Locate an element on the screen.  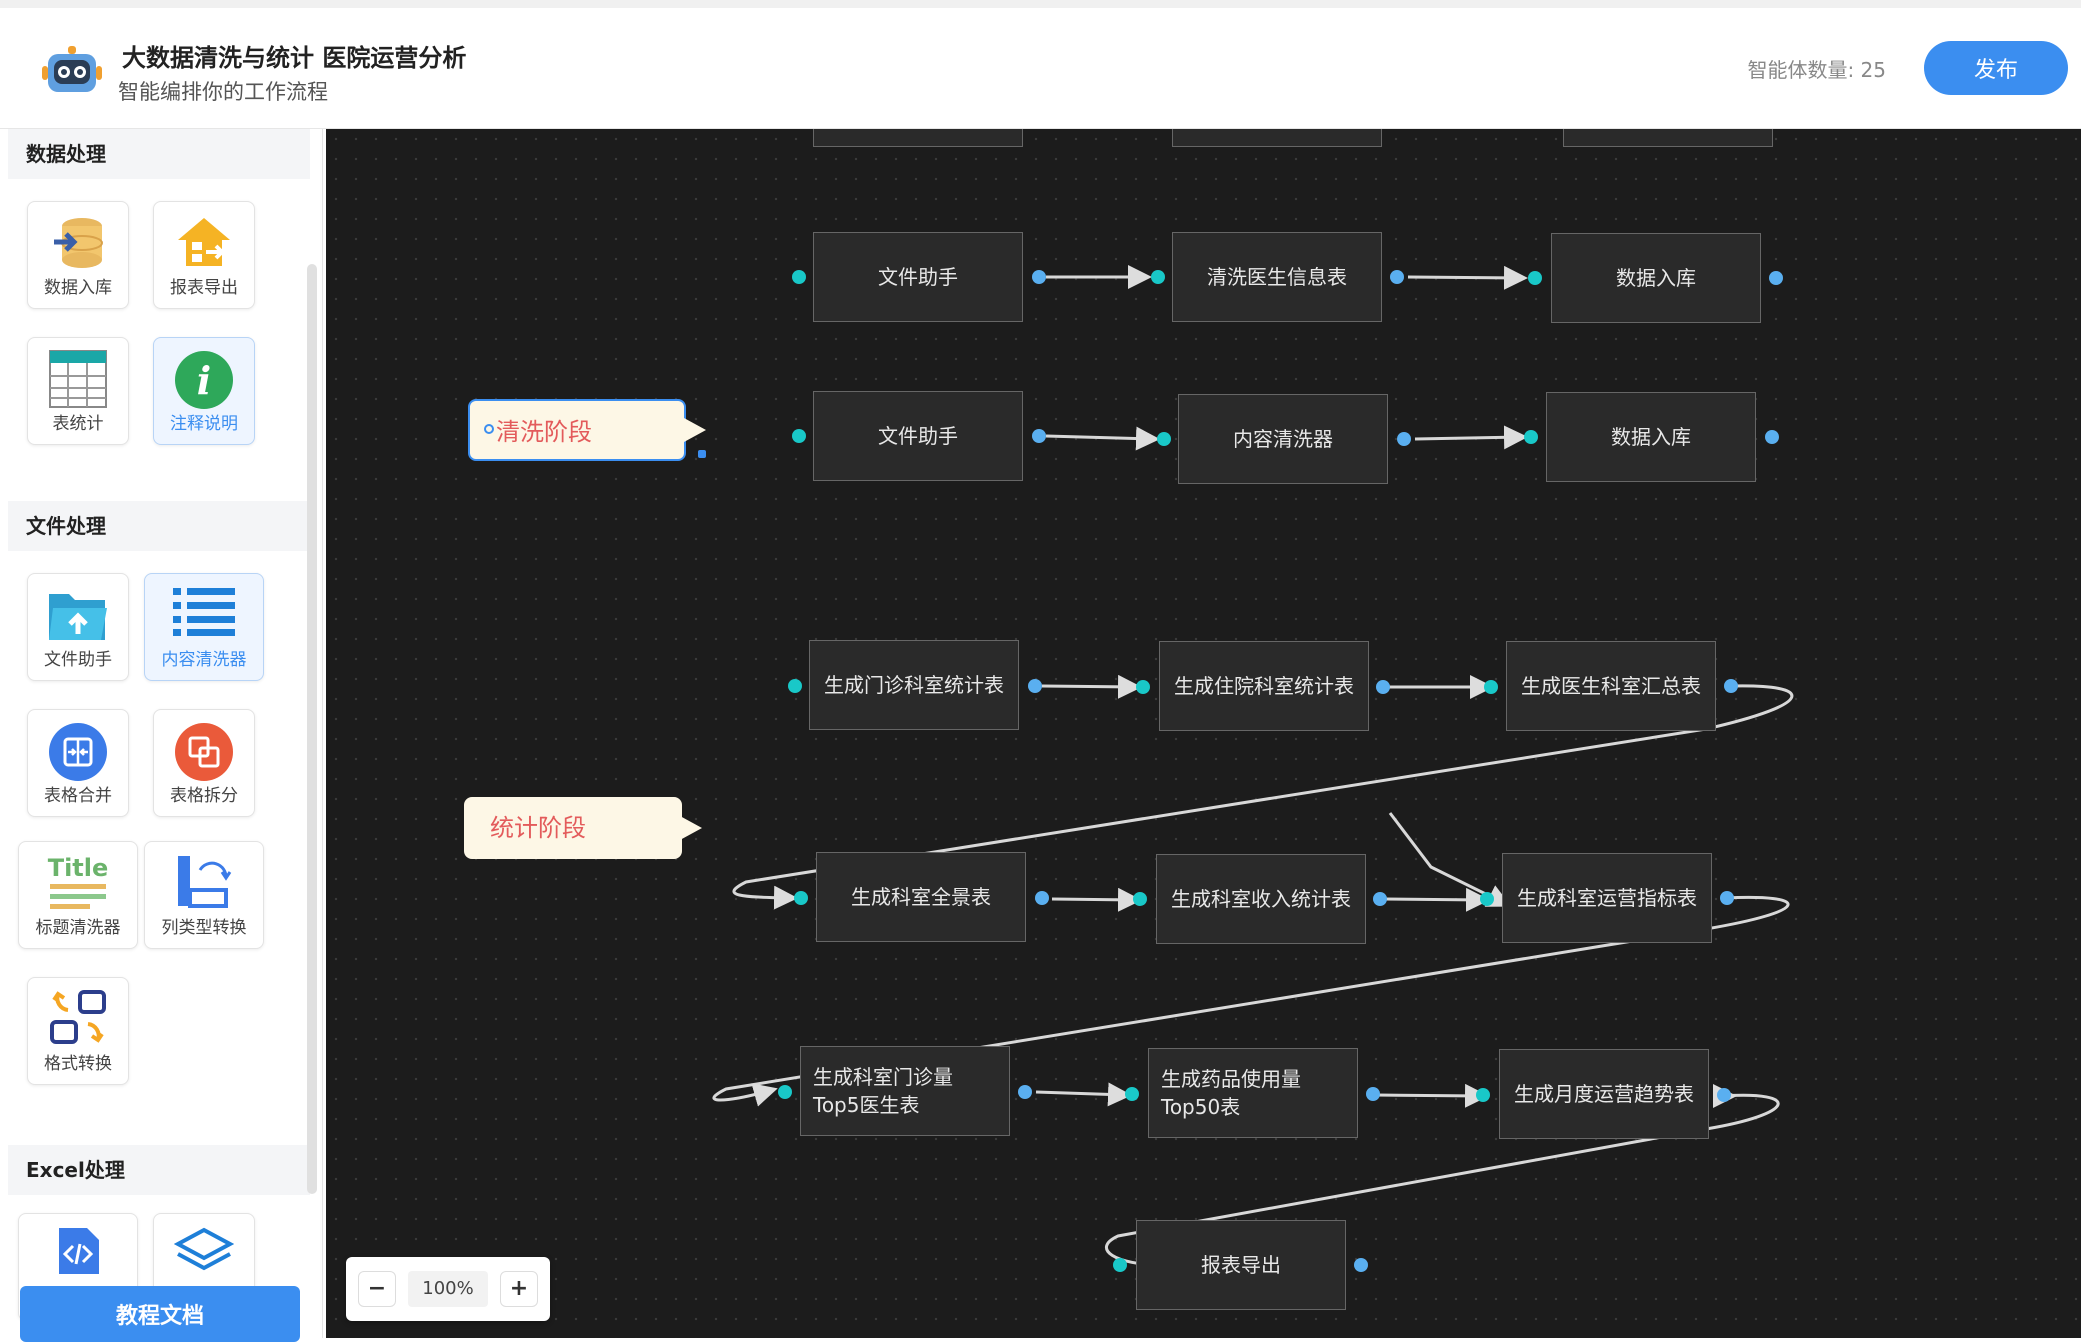
house-export-icon is located at coordinates (204, 242).